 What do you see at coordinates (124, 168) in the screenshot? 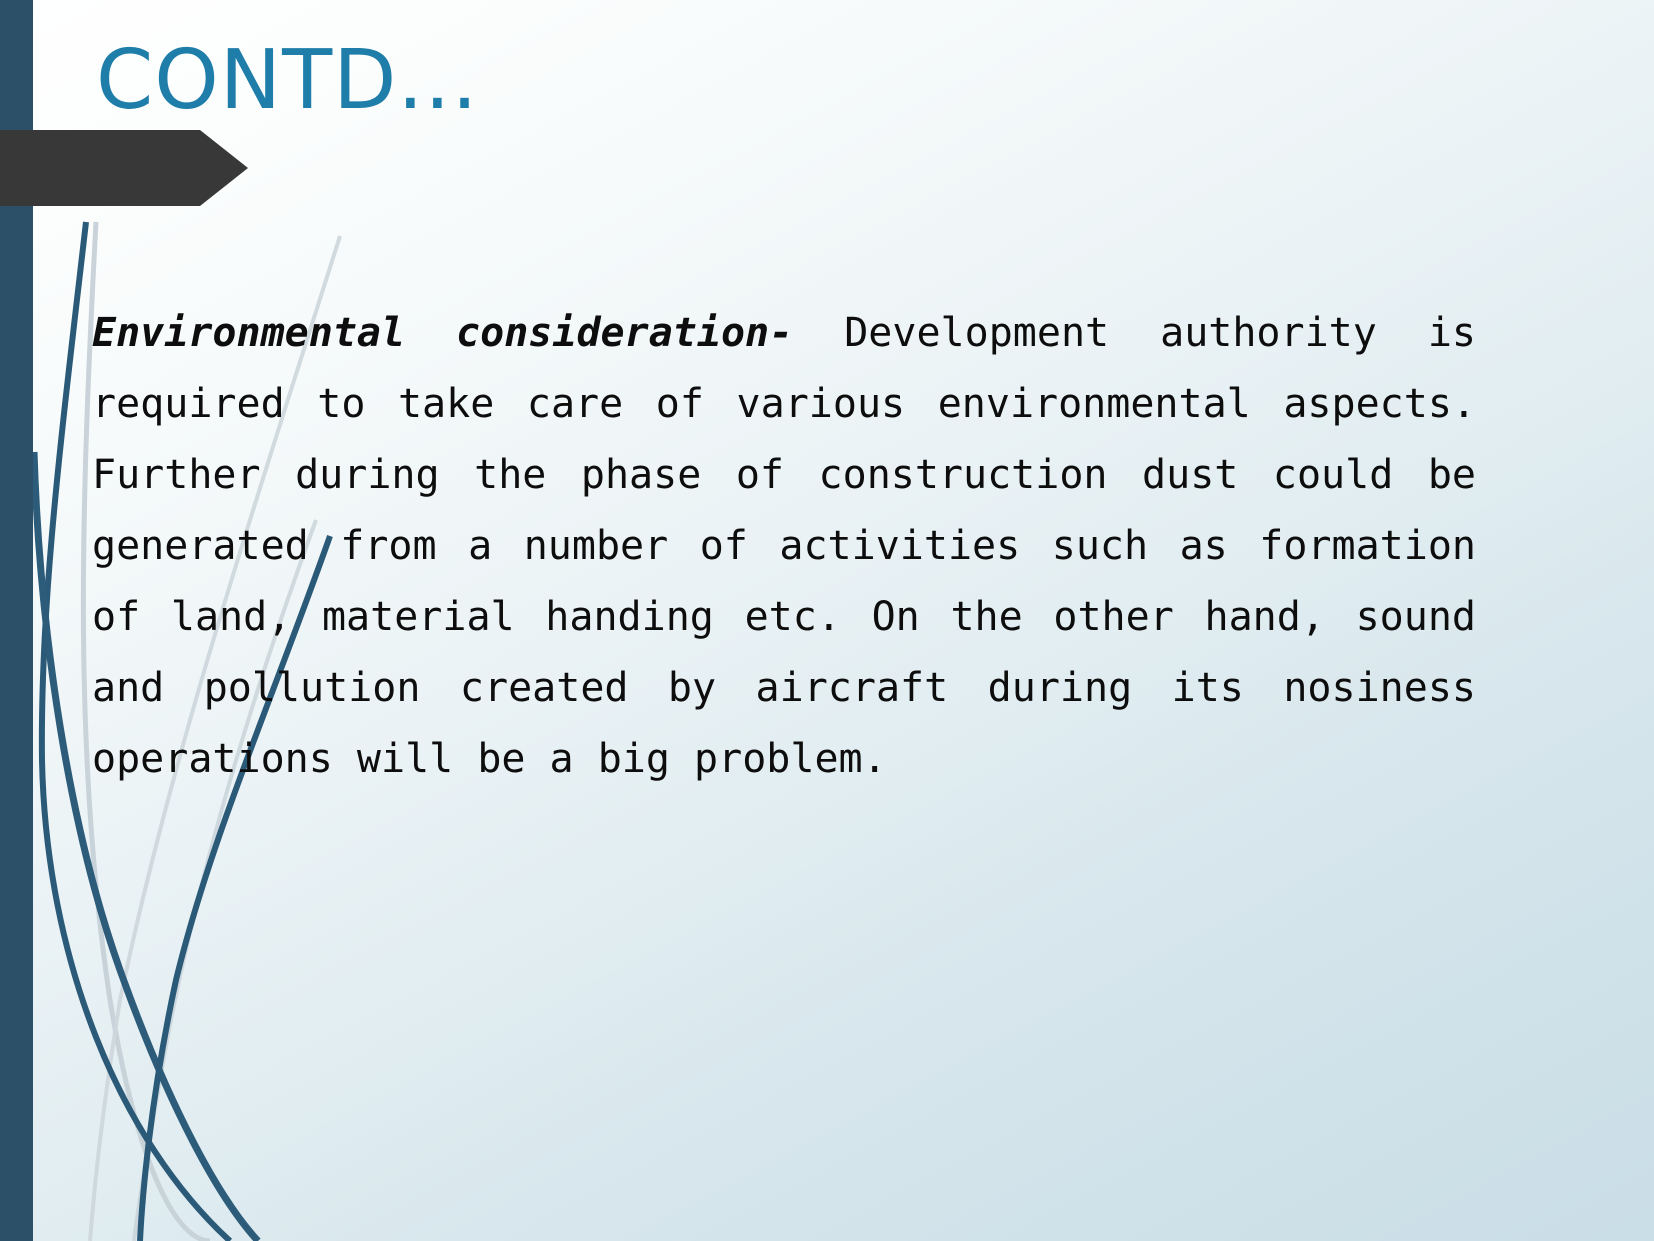
I see `title-chevron-banner` at bounding box center [124, 168].